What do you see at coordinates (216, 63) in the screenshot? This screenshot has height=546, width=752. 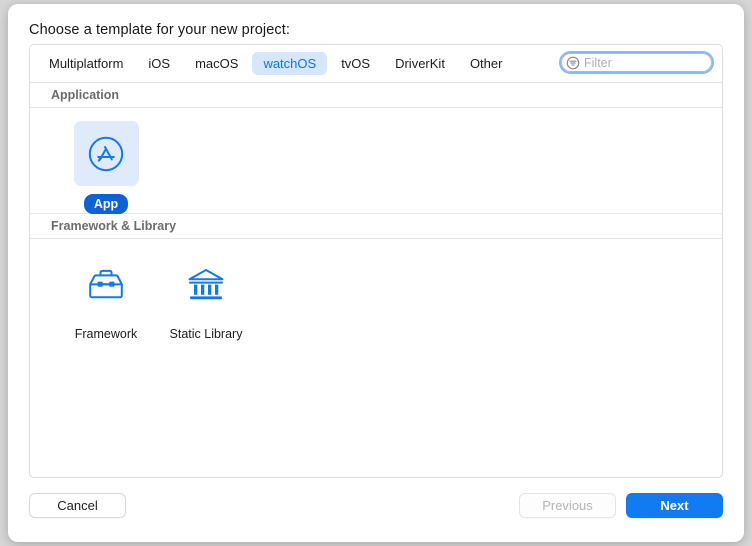 I see `tab-macos: macOS` at bounding box center [216, 63].